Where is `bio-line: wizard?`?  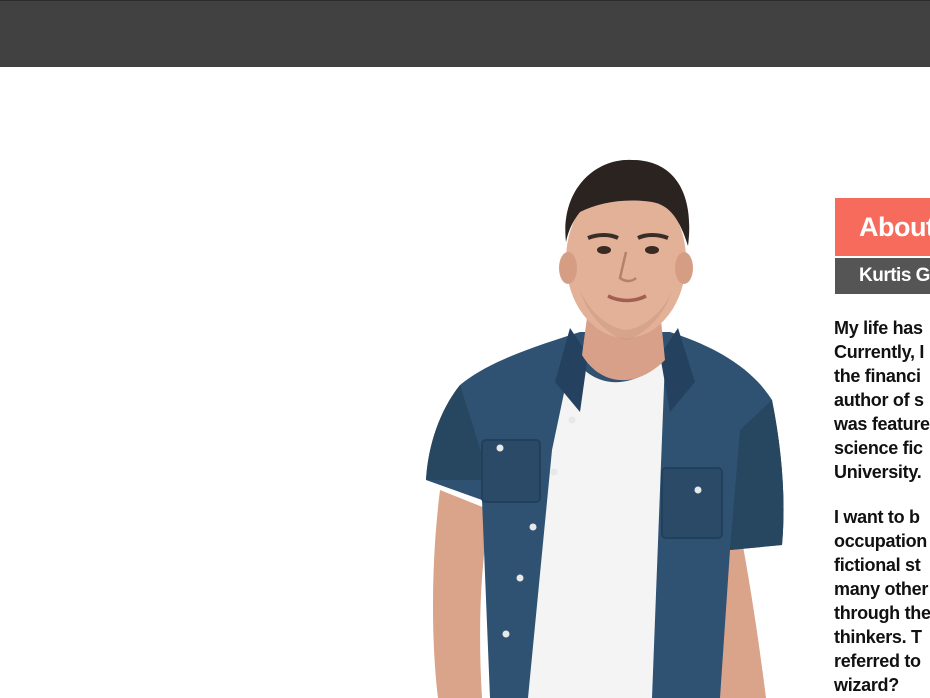 bio-line: wizard? is located at coordinates (866, 685).